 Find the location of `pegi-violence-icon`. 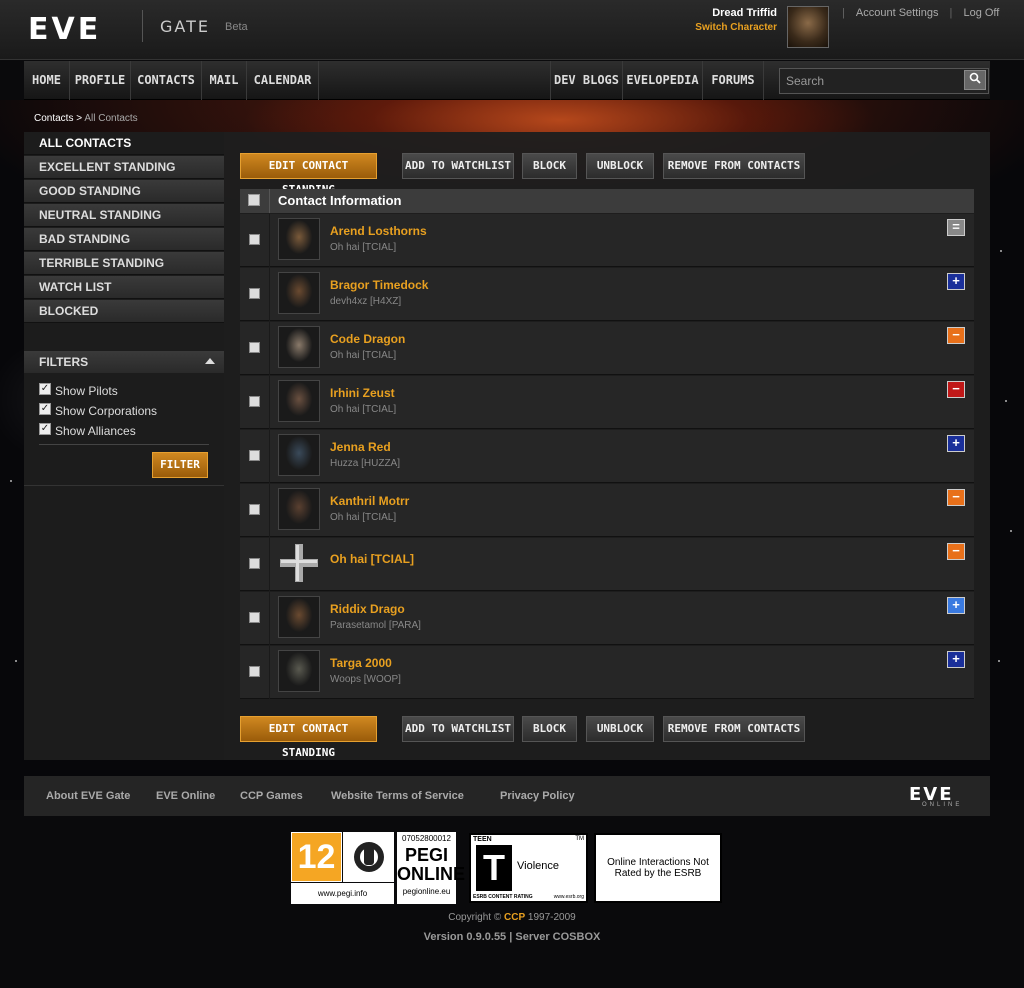

pegi-violence-icon is located at coordinates (368, 857).